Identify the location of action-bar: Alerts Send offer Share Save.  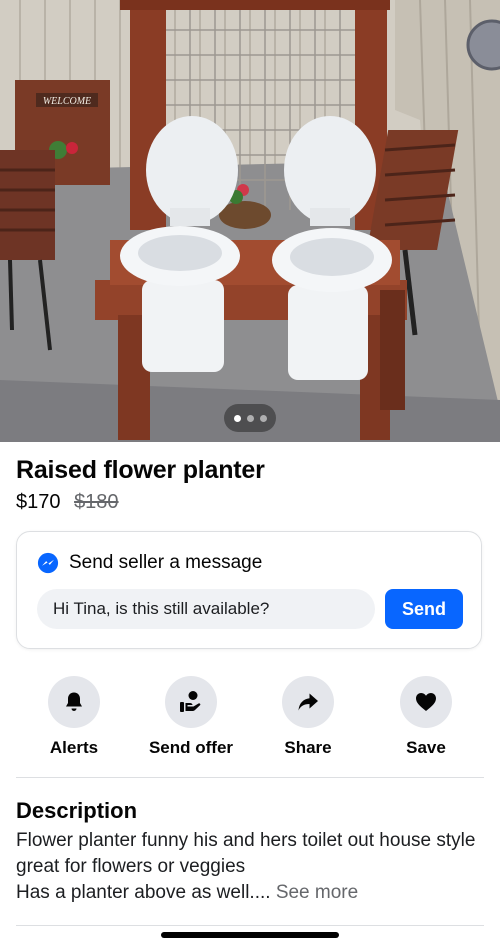
(250, 721).